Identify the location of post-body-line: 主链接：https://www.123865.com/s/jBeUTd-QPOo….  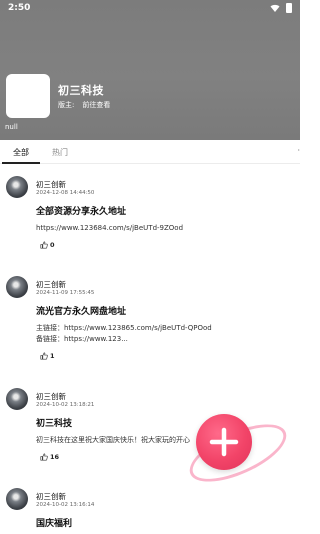
(124, 328).